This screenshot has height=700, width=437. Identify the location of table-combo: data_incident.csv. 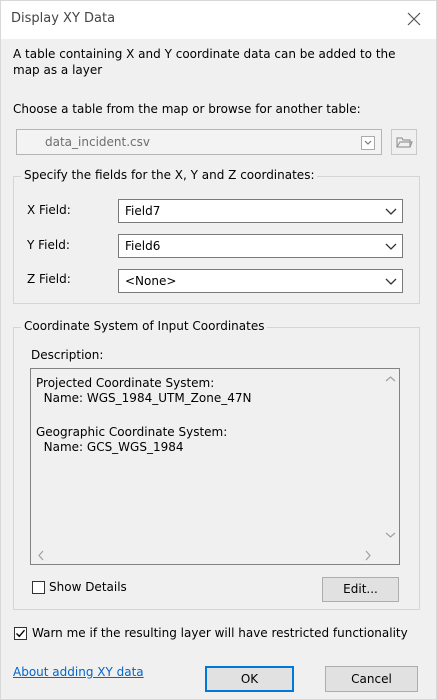
(199, 142).